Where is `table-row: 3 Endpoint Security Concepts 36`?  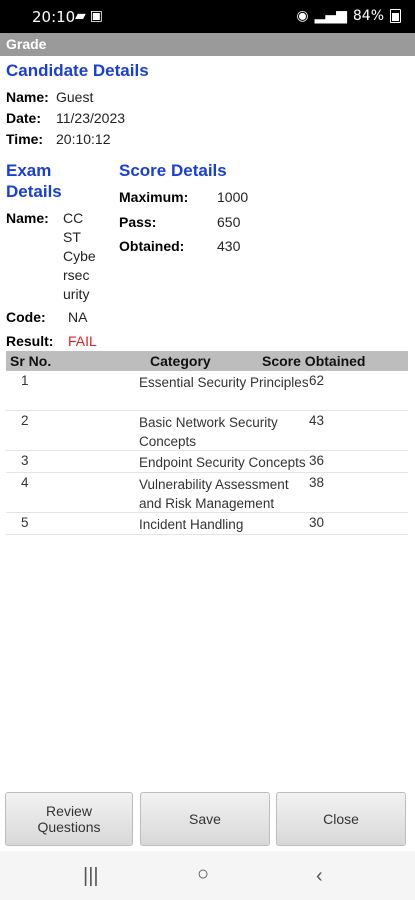
table-row: 3 Endpoint Security Concepts 36 is located at coordinates (207, 462).